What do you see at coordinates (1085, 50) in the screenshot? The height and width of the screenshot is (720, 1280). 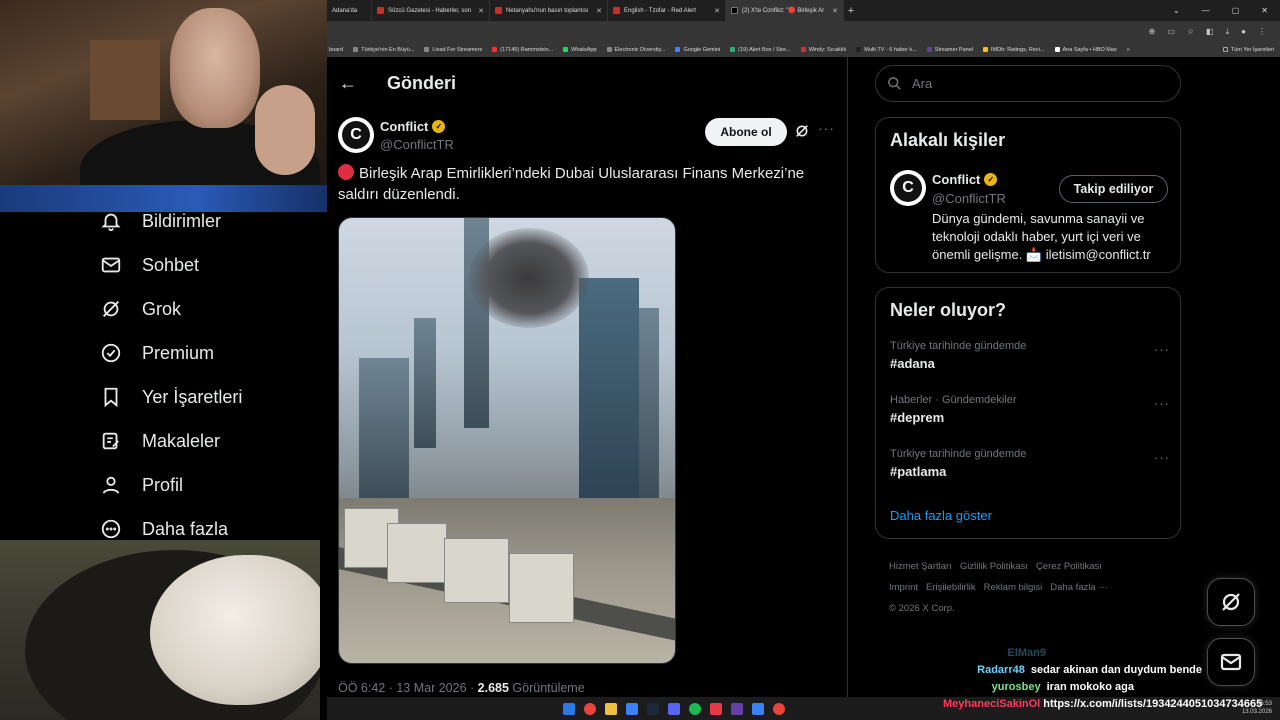 I see `bookmark: Ana Sayfa • HBO Max` at bounding box center [1085, 50].